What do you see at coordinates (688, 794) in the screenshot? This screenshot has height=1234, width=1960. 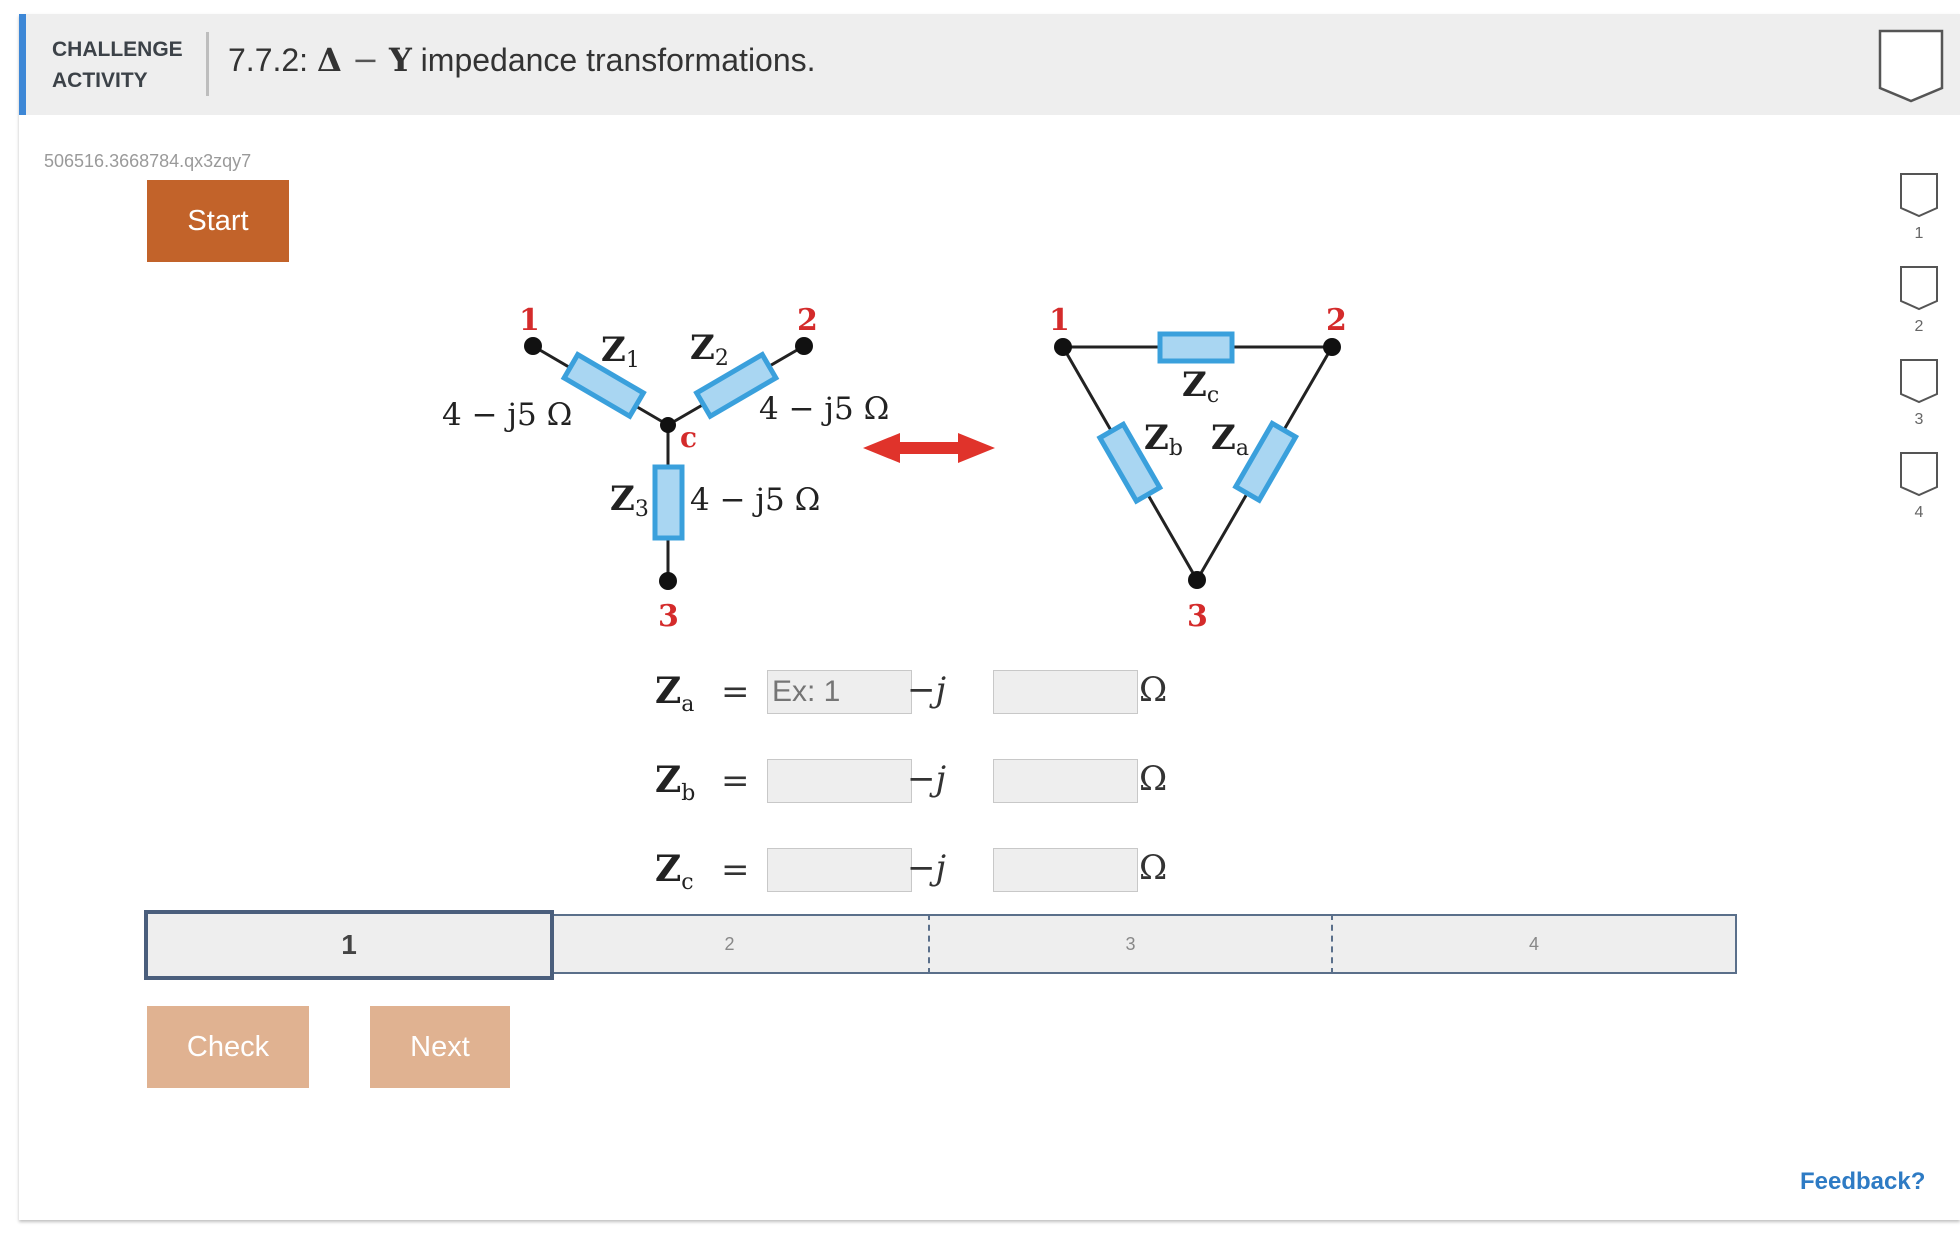 I see `zb-var-sub: b` at bounding box center [688, 794].